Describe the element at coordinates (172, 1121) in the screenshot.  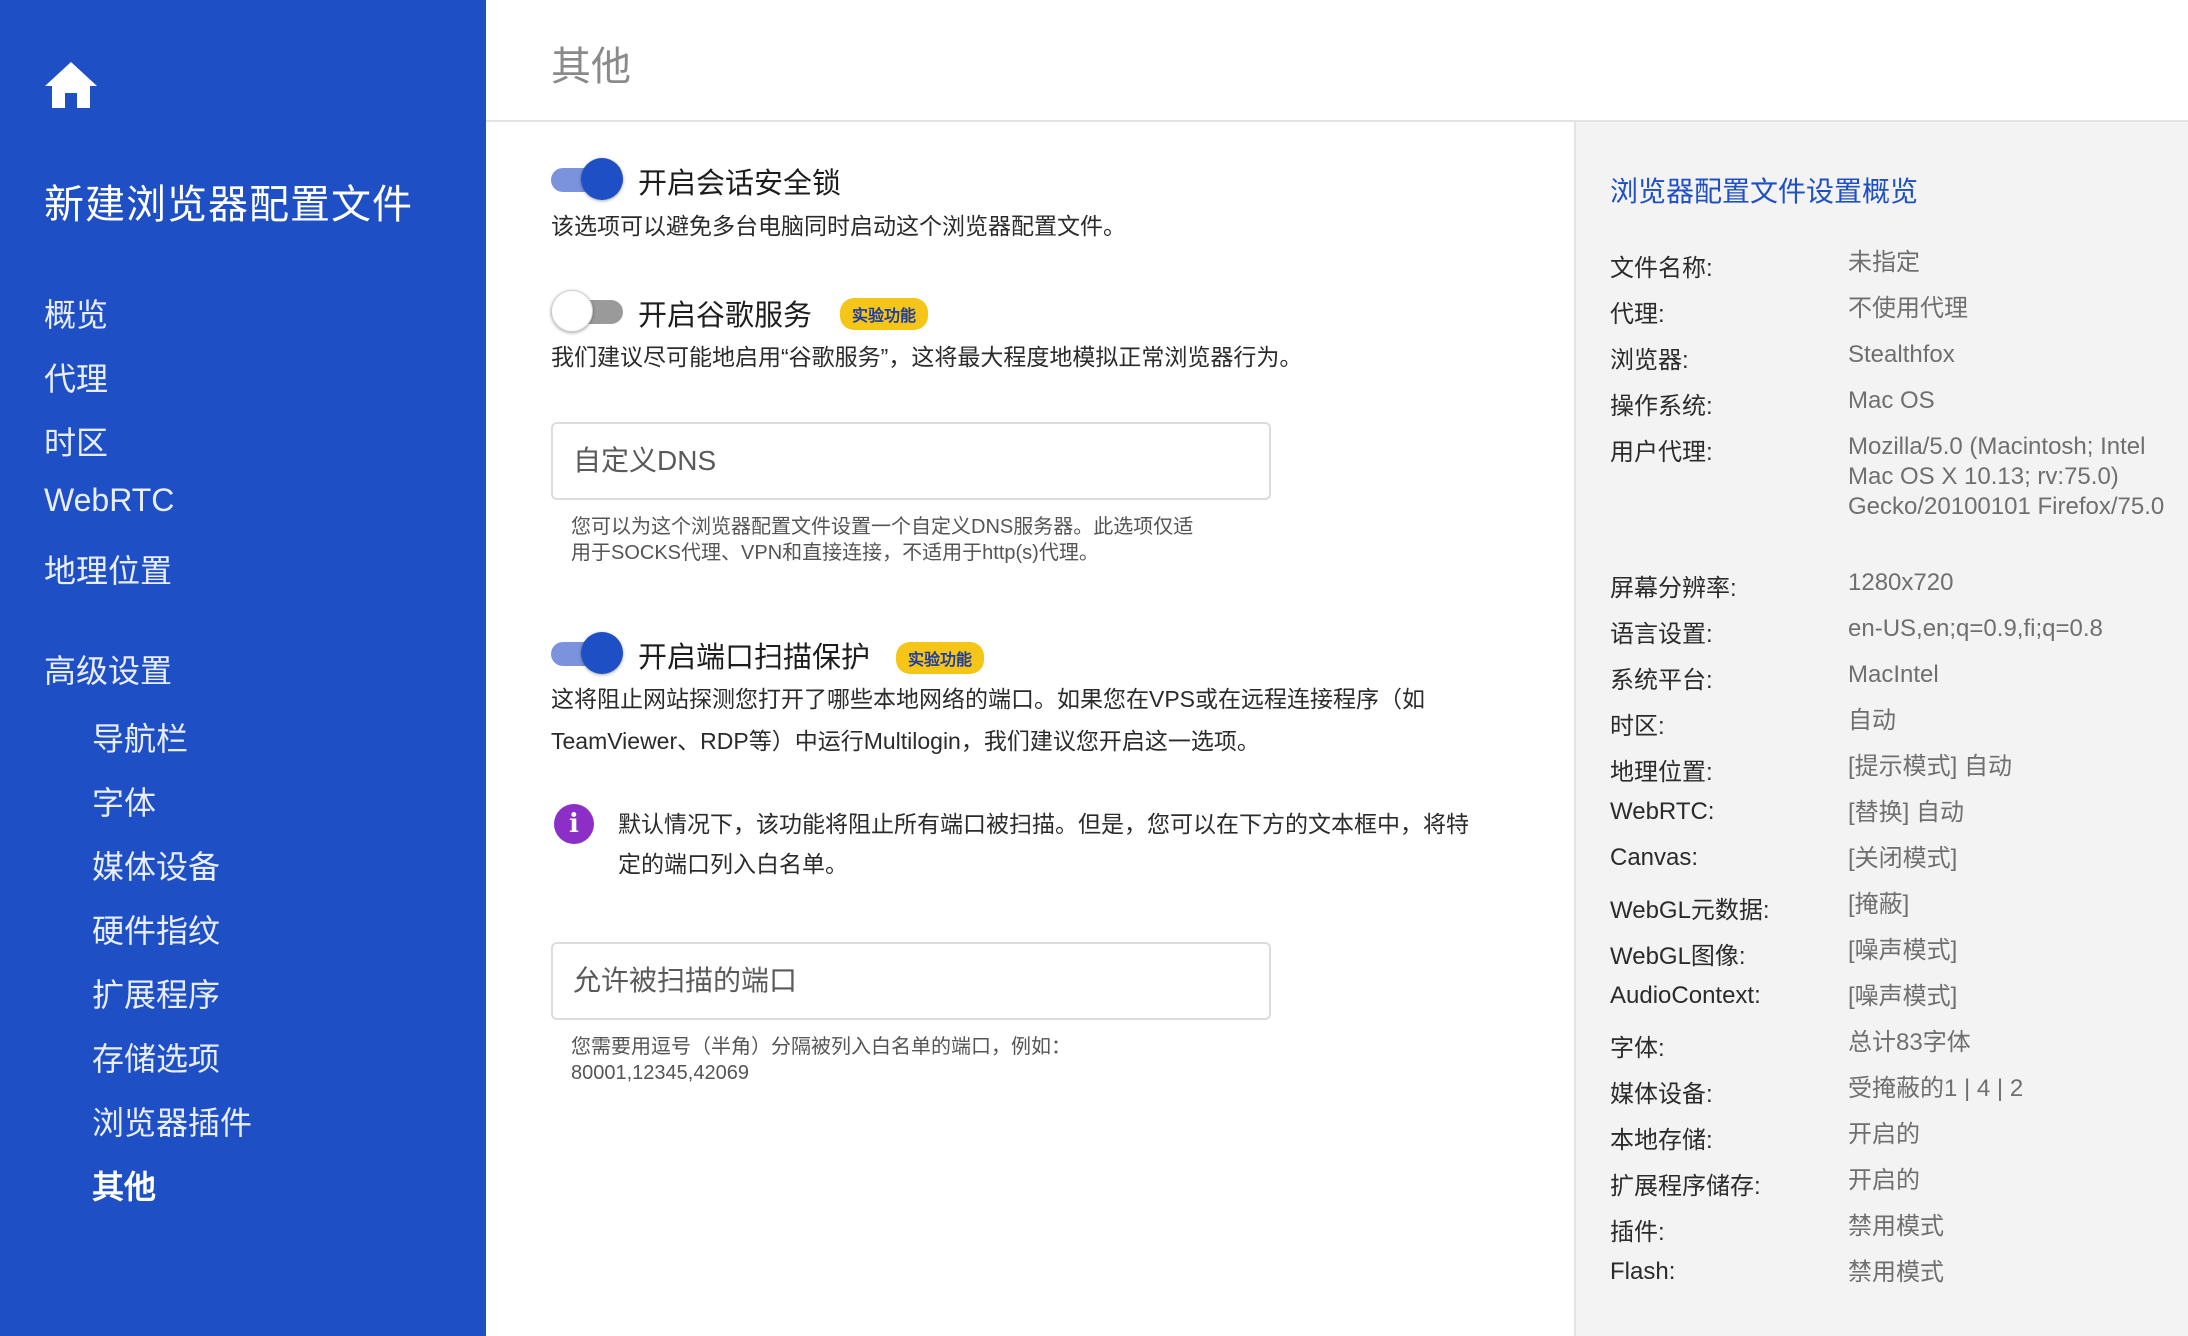
I see `sidebar-item-plugins: 浏览器插件` at that location.